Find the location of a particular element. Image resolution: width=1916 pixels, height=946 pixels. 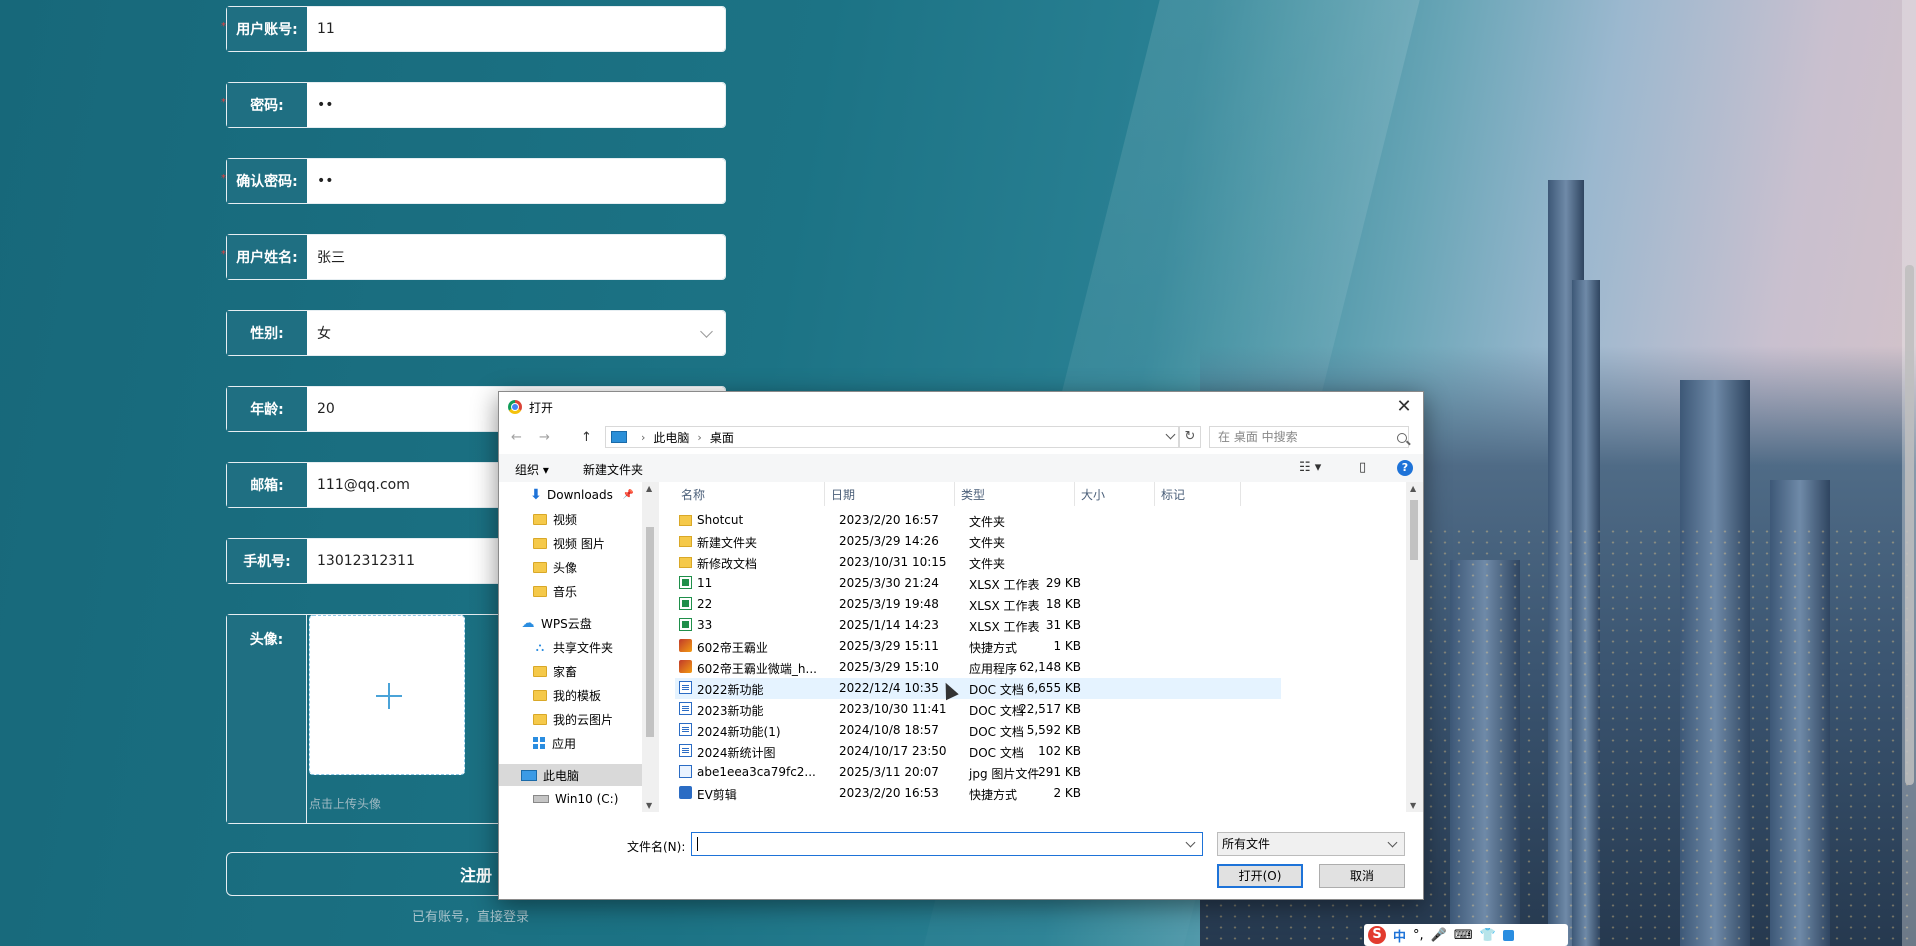

download-icon: ⬇ is located at coordinates (536, 495).